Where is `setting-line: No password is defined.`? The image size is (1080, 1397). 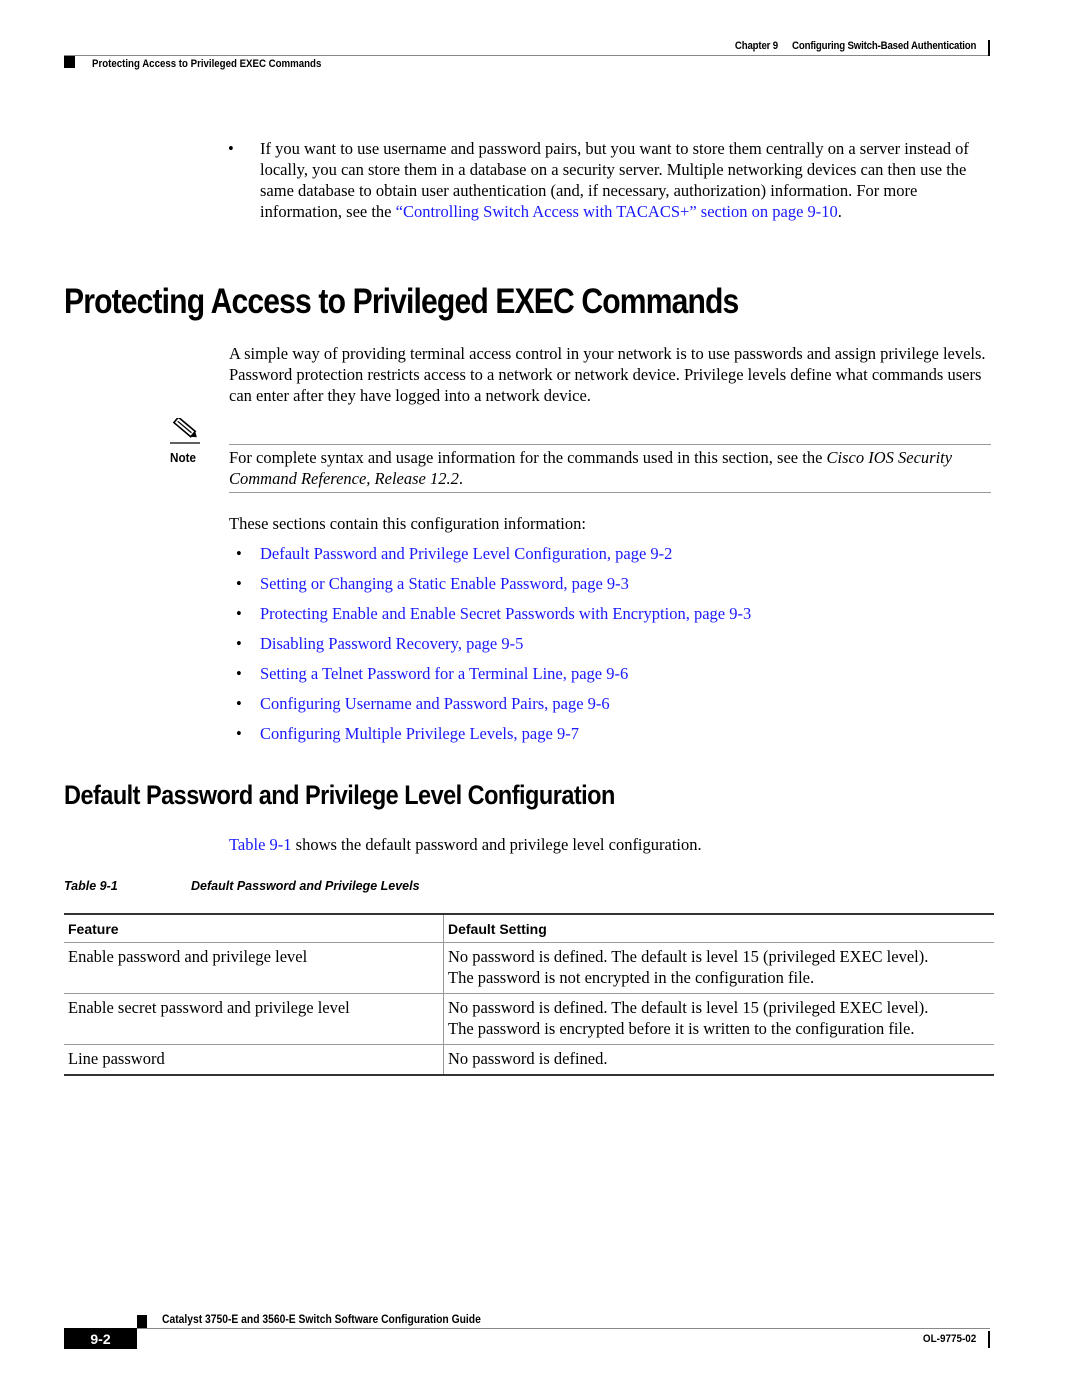 setting-line: No password is defined. is located at coordinates (528, 1058).